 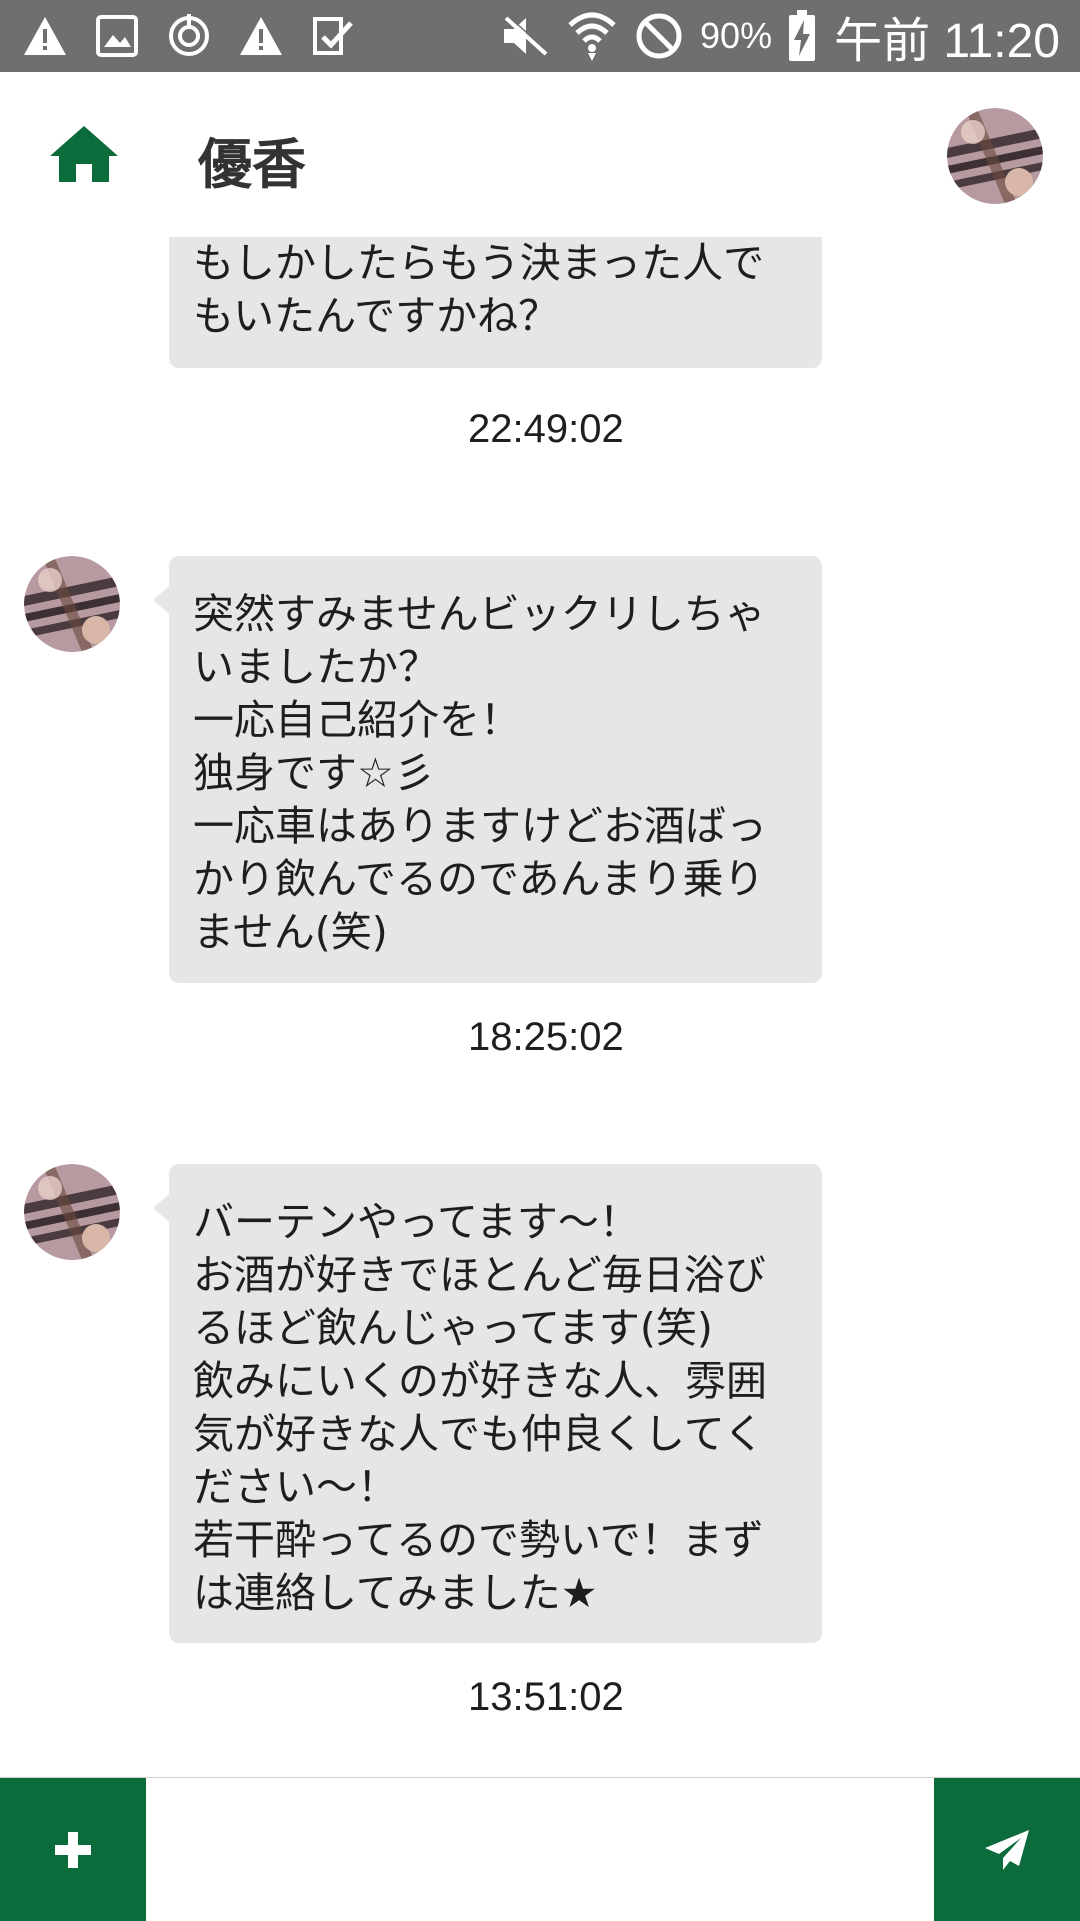 I want to click on status-clock: 午前 11:20, so click(x=947, y=41).